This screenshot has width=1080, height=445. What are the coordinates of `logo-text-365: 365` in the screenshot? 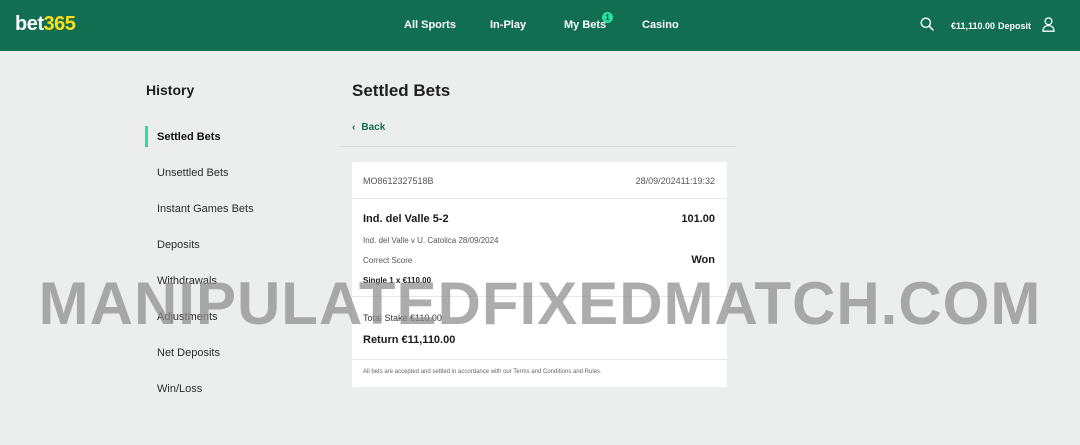 It's located at (59, 24).